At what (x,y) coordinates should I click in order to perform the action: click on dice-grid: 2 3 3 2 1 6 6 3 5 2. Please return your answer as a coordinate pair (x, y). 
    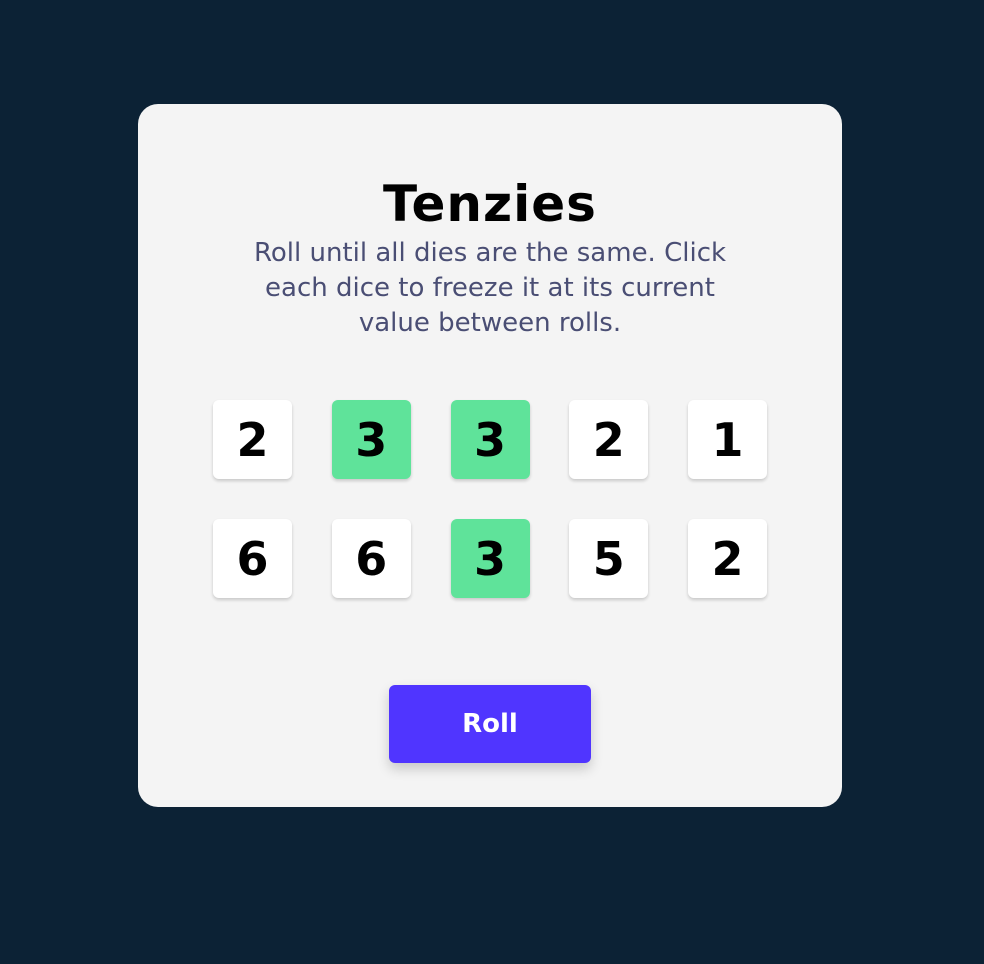
    Looking at the image, I should click on (490, 499).